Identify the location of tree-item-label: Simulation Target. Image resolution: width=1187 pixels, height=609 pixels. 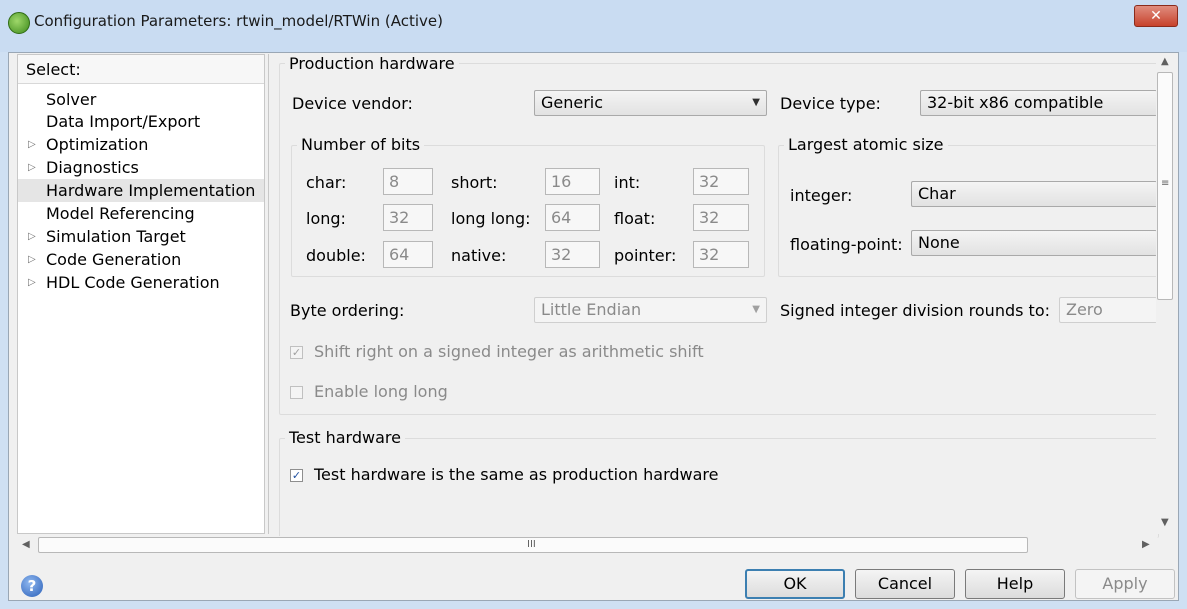
(116, 236).